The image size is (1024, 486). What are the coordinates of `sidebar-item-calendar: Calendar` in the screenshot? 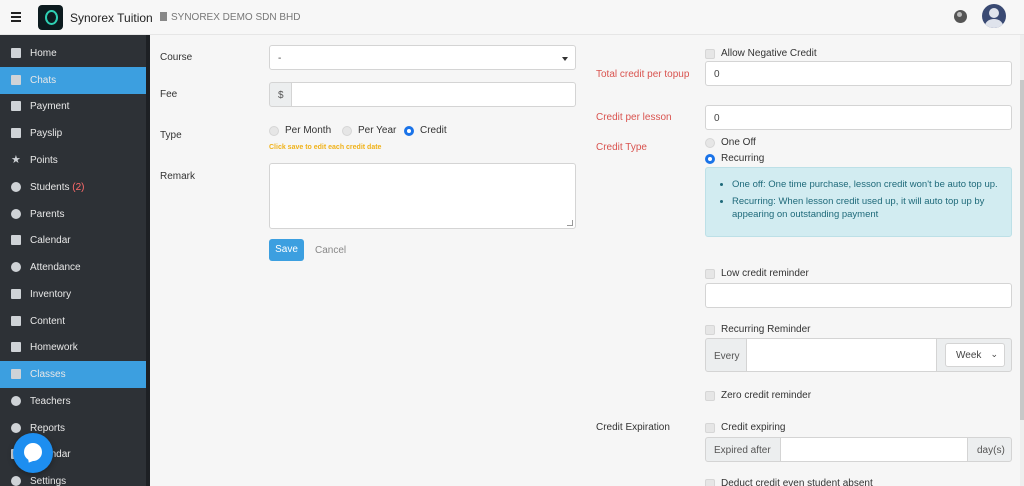 It's located at (73, 240).